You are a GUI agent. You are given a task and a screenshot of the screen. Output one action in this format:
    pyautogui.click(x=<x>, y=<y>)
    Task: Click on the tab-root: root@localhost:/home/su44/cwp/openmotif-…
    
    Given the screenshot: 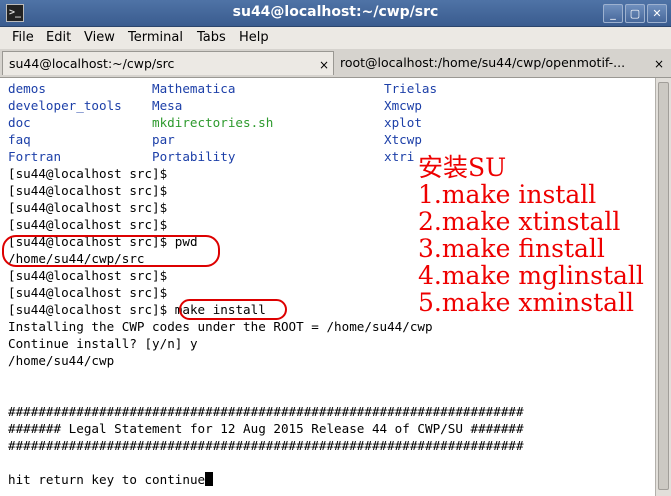 What is the action you would take?
    pyautogui.click(x=501, y=63)
    